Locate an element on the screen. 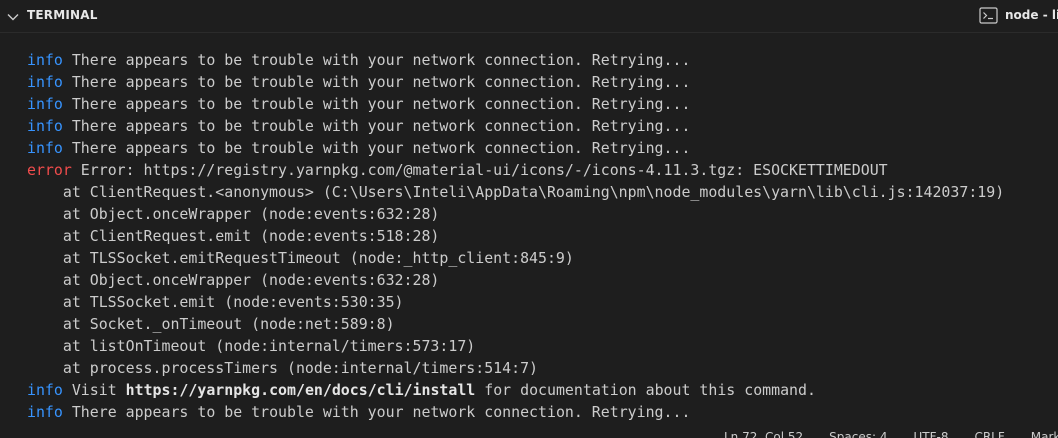 Image resolution: width=1058 pixels, height=438 pixels. terminal-tab-label: node - lib is located at coordinates (1031, 15).